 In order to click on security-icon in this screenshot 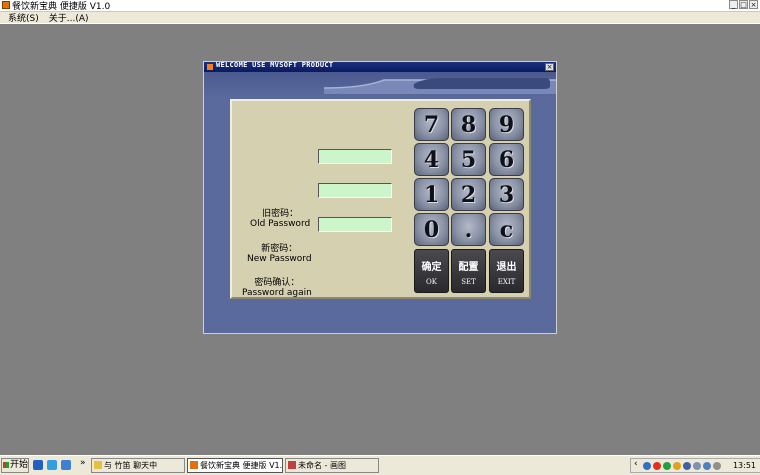, I will do `click(697, 466)`.